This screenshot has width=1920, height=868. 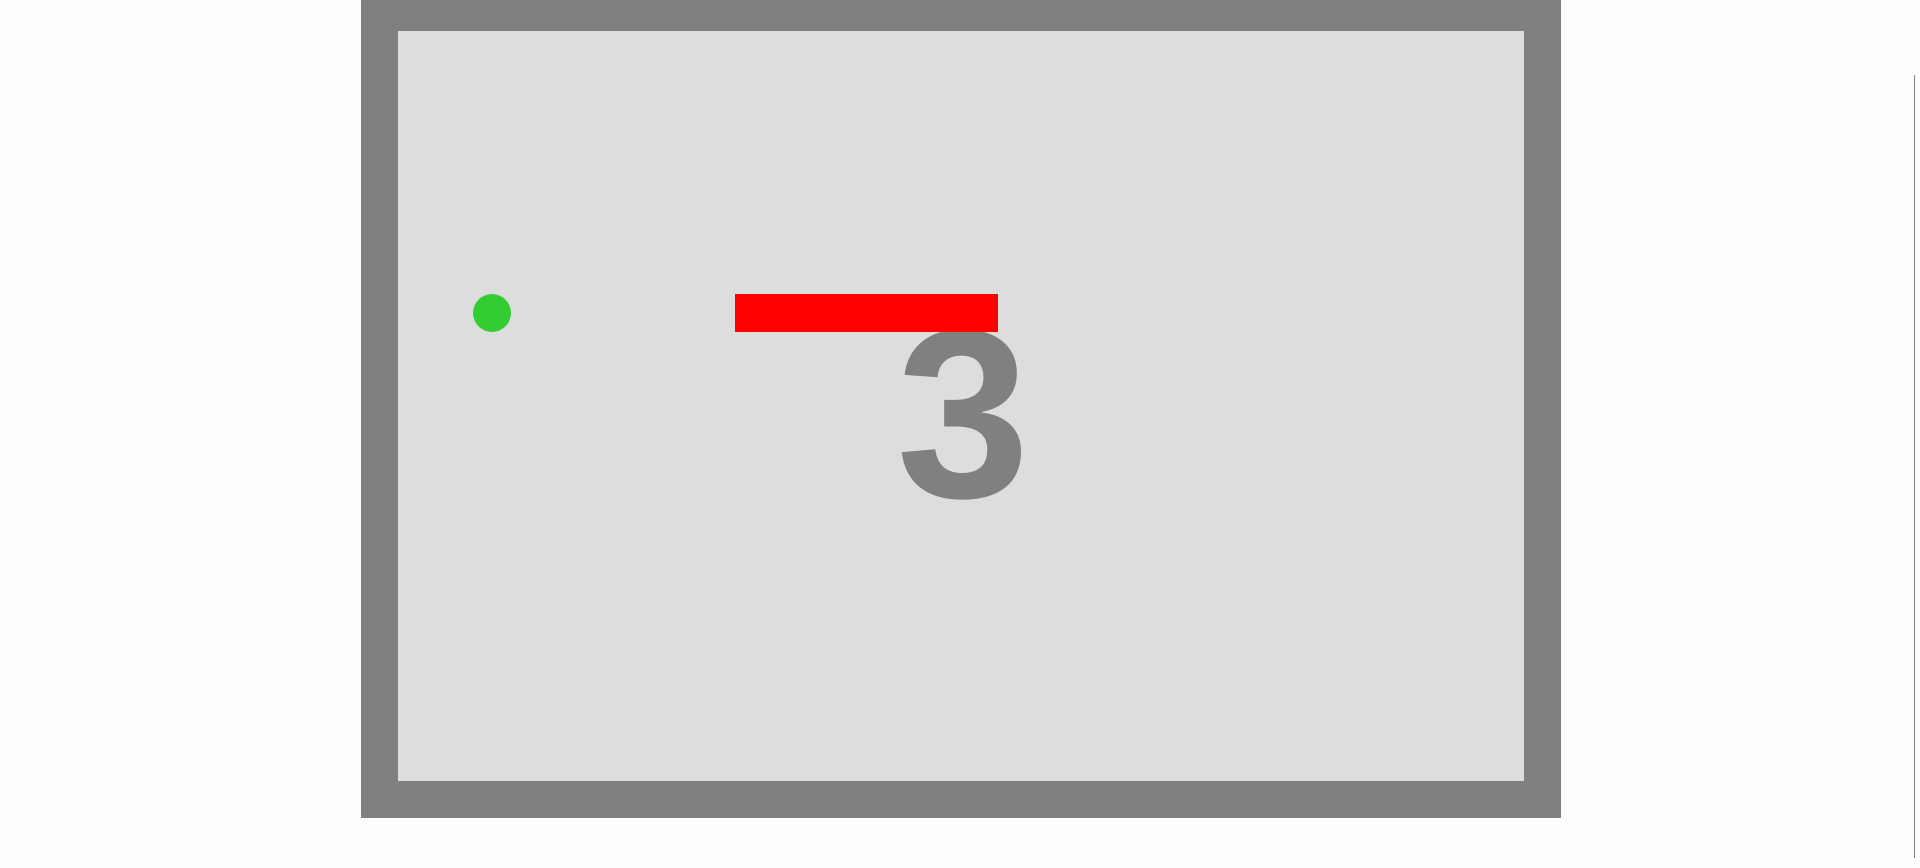 I want to click on ball, so click(x=492, y=313).